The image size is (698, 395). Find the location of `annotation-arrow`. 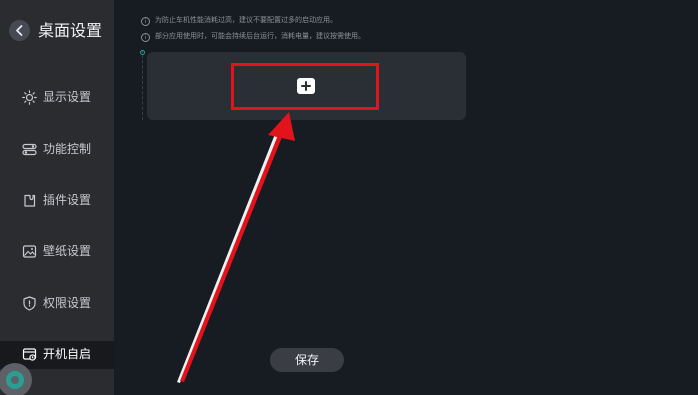

annotation-arrow is located at coordinates (236, 247).